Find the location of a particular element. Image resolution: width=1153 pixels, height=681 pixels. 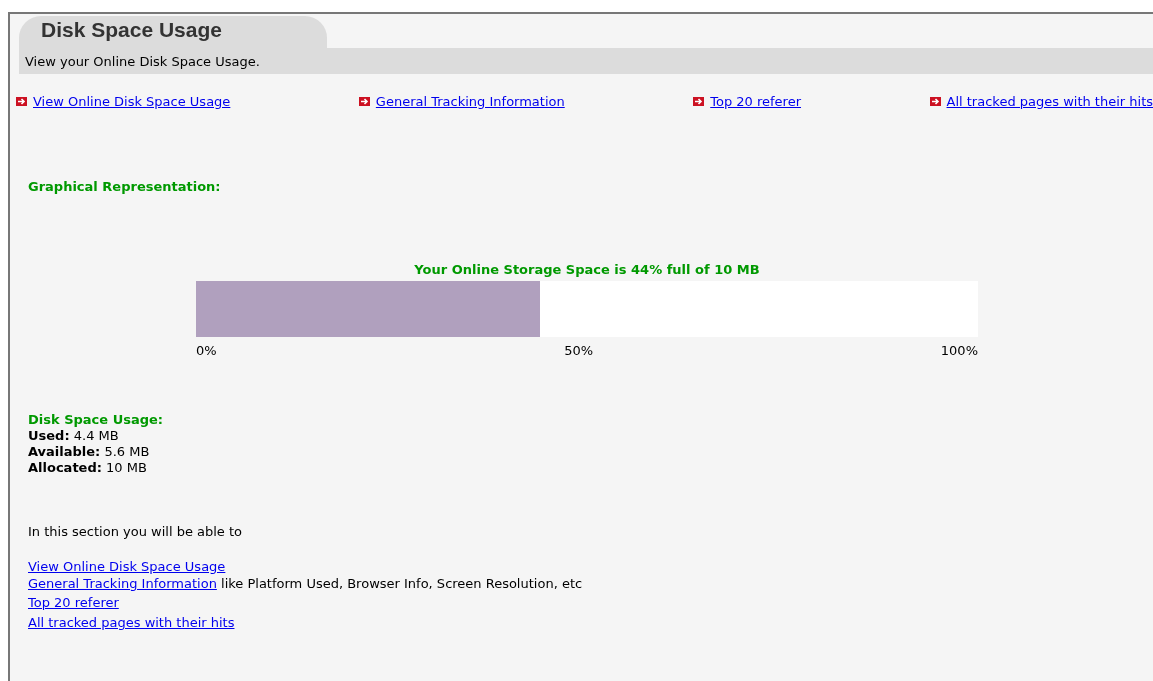

section-link: All tracked pages with their hits is located at coordinates (131, 622).